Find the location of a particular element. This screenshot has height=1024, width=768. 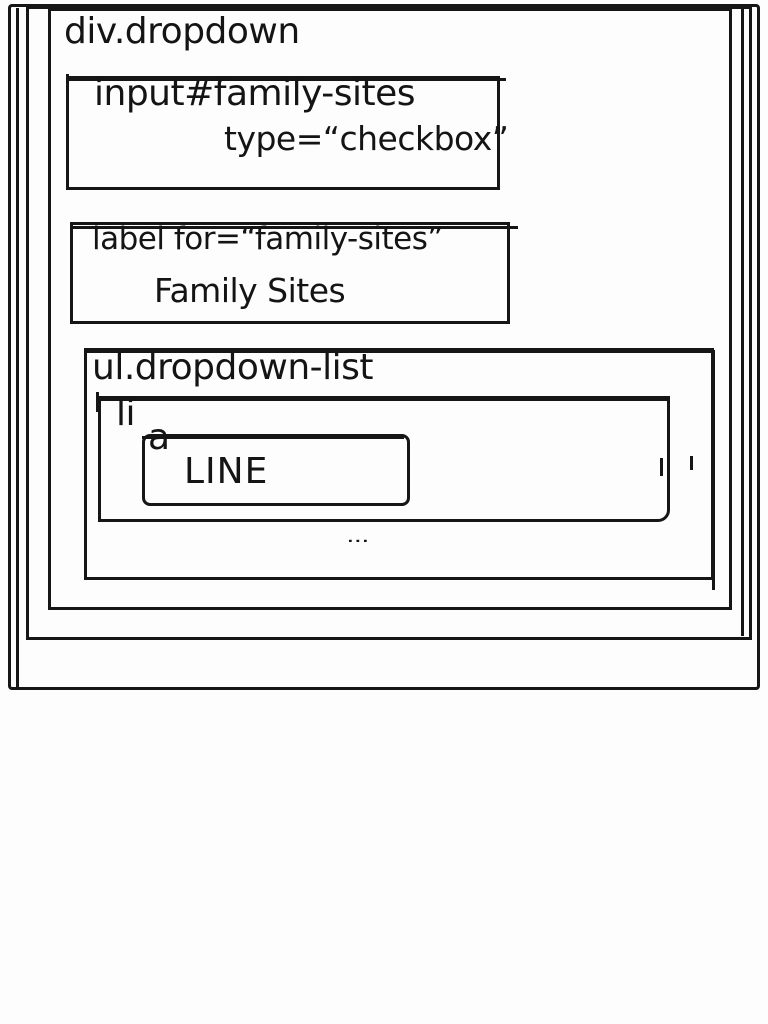

checkbox-input-attribute: type=“checkbox” is located at coordinates (366, 138).